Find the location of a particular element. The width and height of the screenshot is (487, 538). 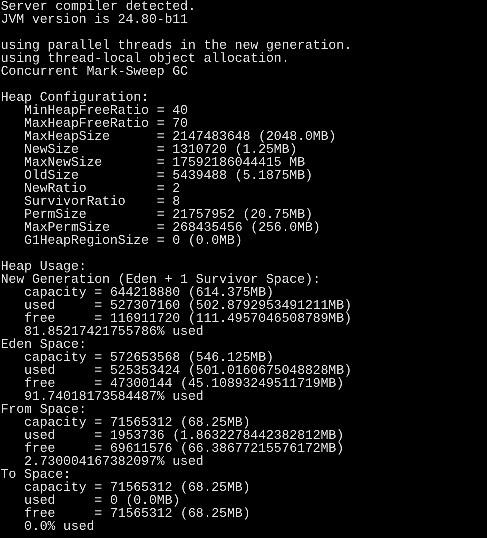

terminal-line: G1HeapRegionSize = 0 (0.0MB) is located at coordinates (133, 240).